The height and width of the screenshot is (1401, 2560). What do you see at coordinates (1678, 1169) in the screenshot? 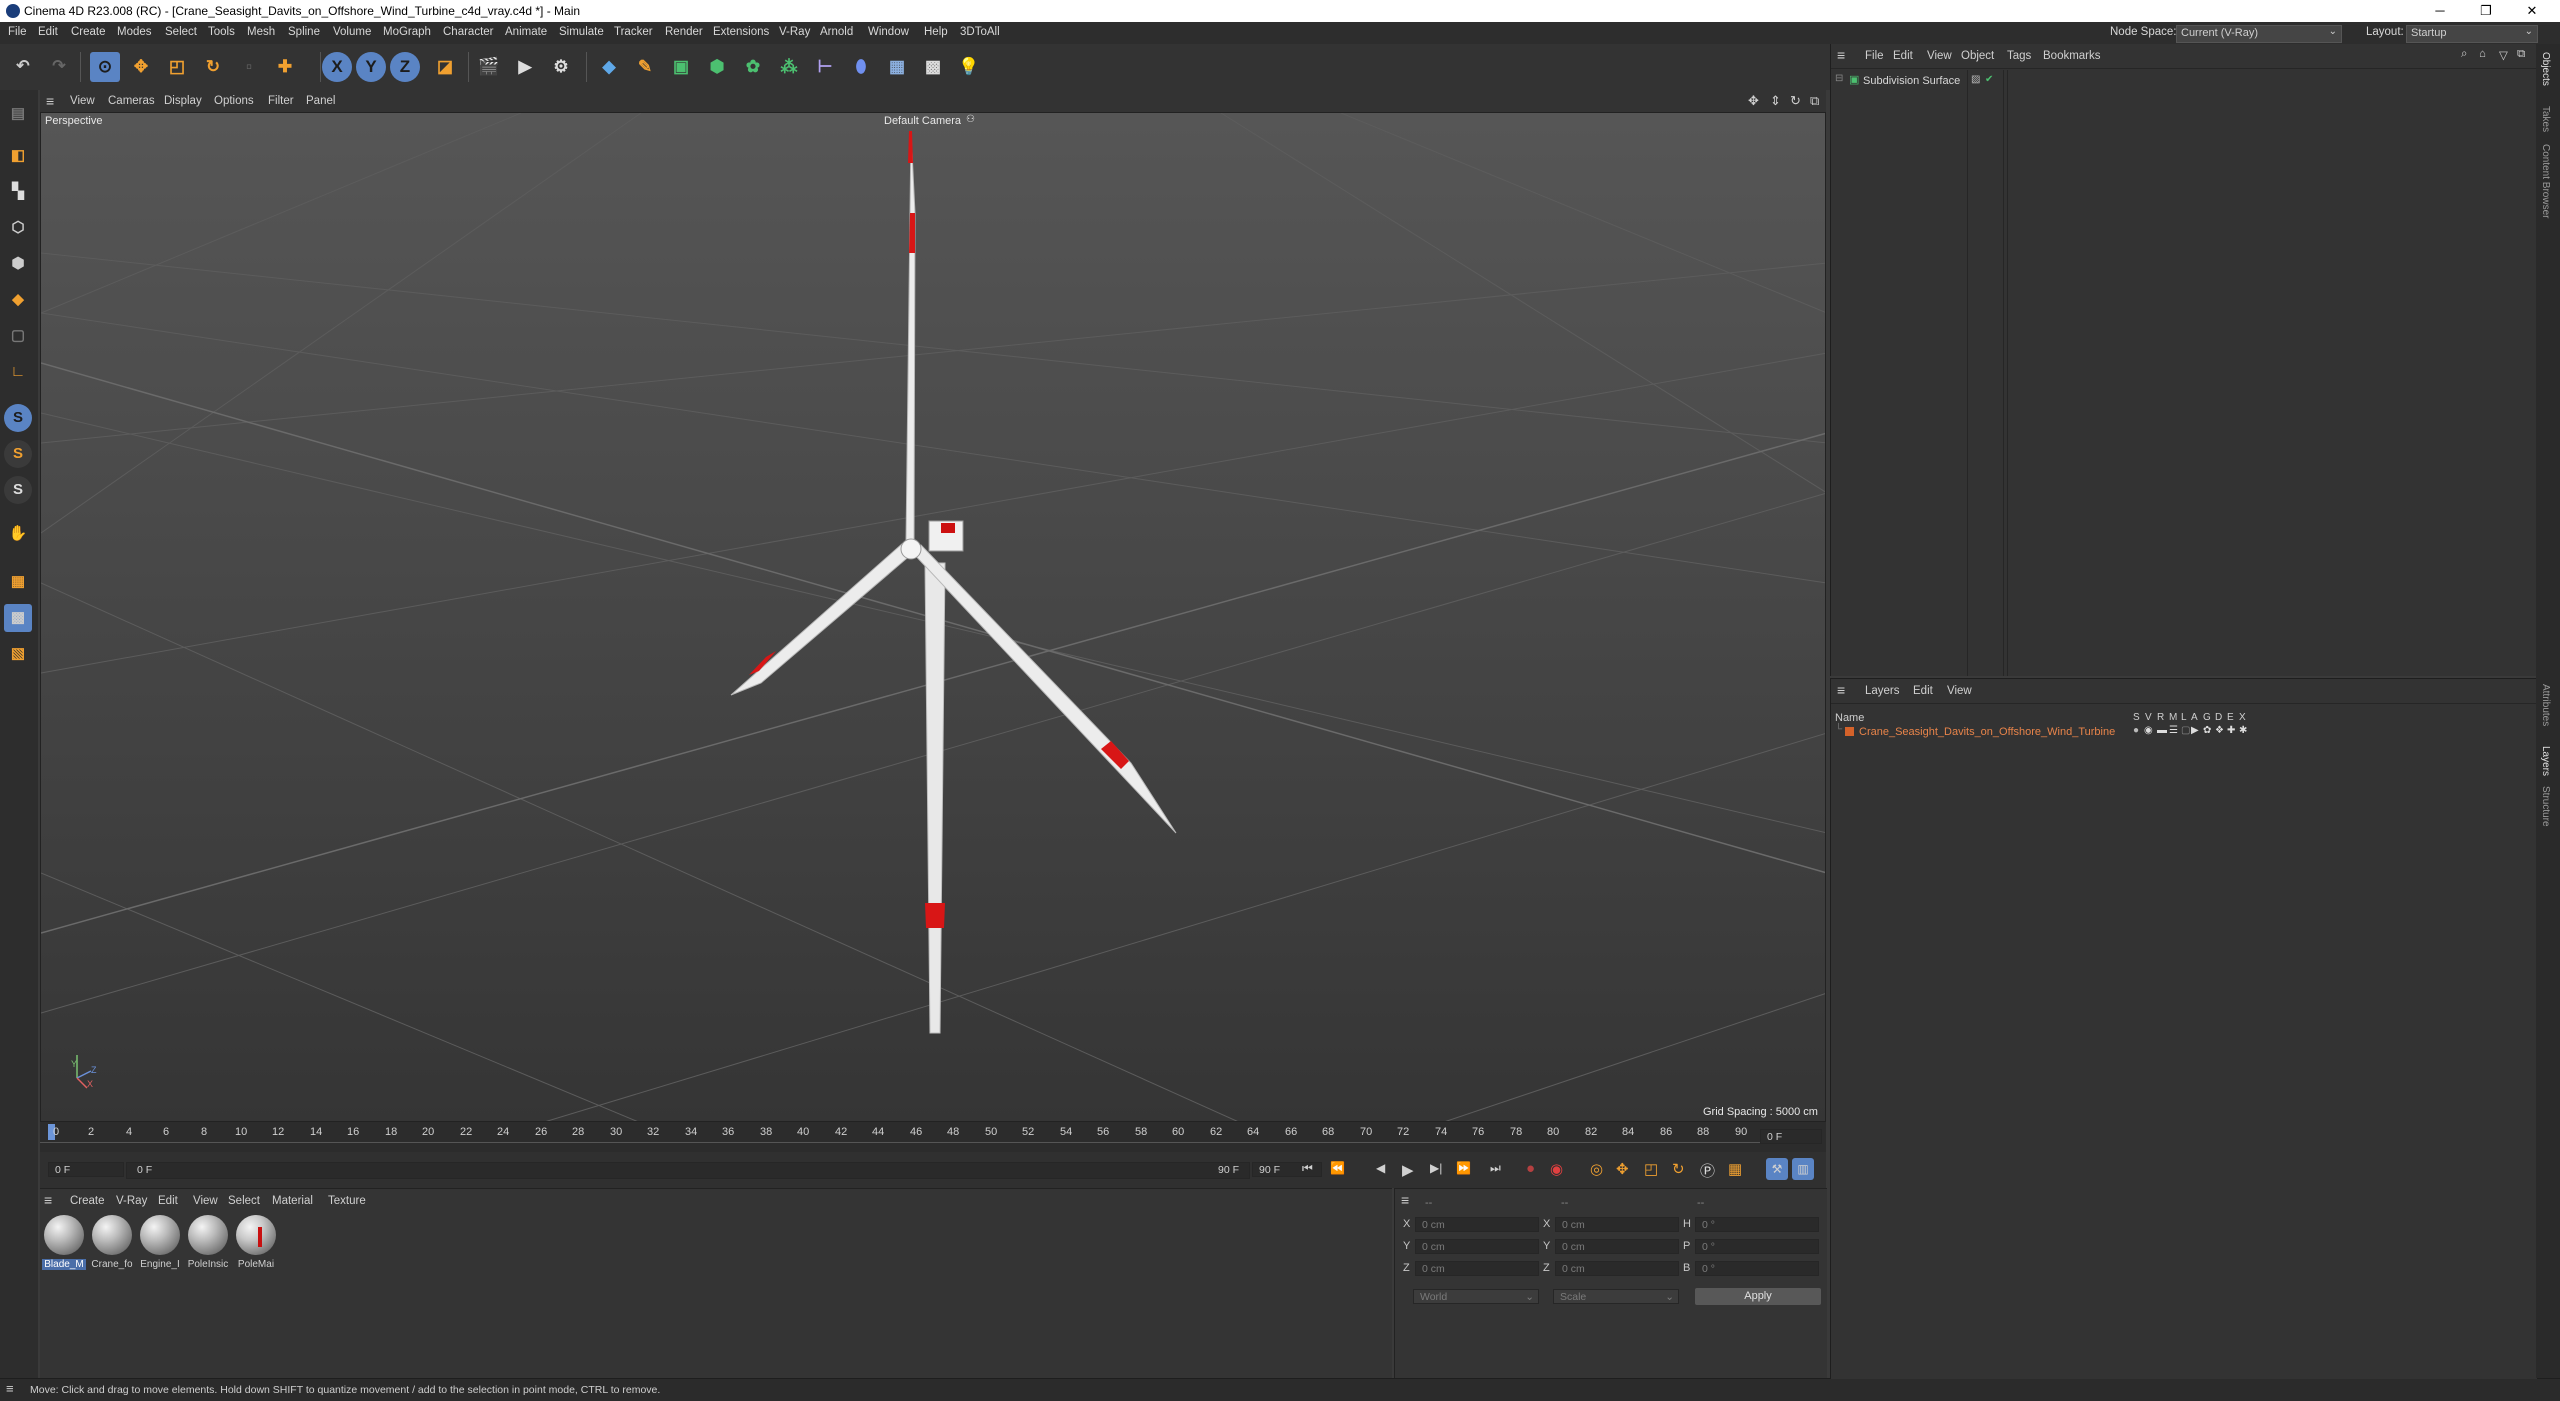
I see `key-rotate-icon: ↻` at bounding box center [1678, 1169].